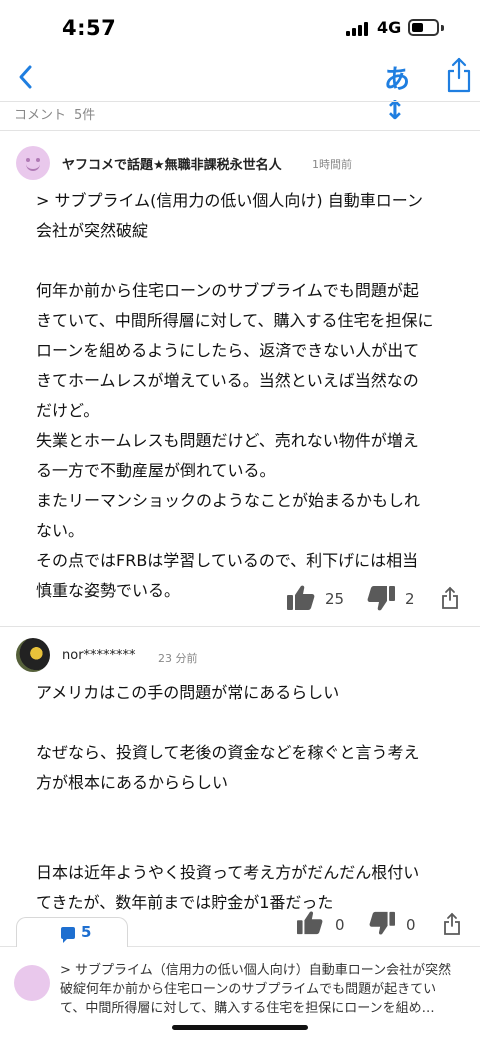  I want to click on battery-icon, so click(423, 27).